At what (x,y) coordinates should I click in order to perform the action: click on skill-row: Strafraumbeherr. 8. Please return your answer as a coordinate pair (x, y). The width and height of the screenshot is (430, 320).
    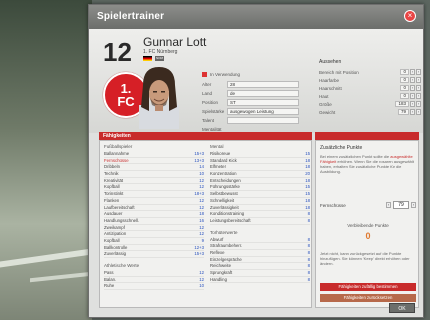
    Looking at the image, I should click on (260, 246).